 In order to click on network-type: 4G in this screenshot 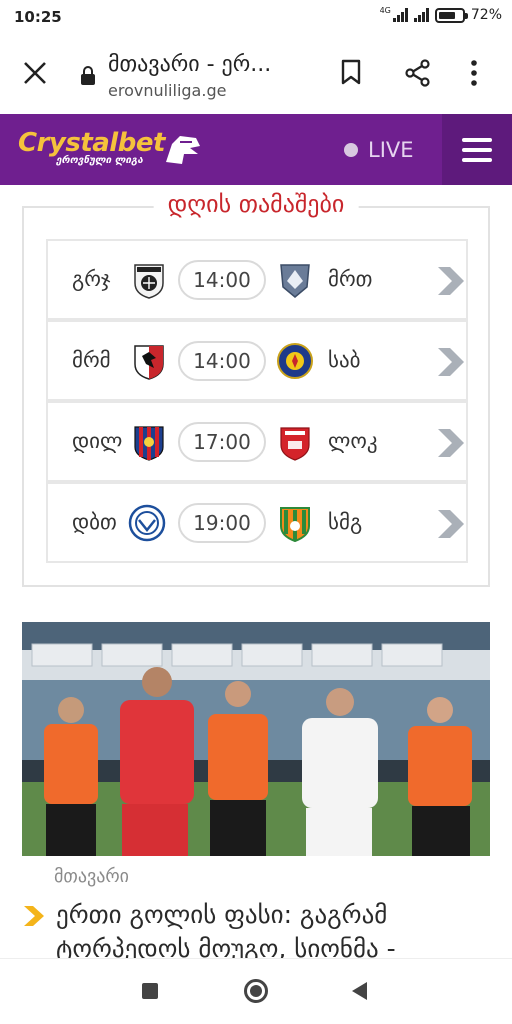, I will do `click(385, 10)`.